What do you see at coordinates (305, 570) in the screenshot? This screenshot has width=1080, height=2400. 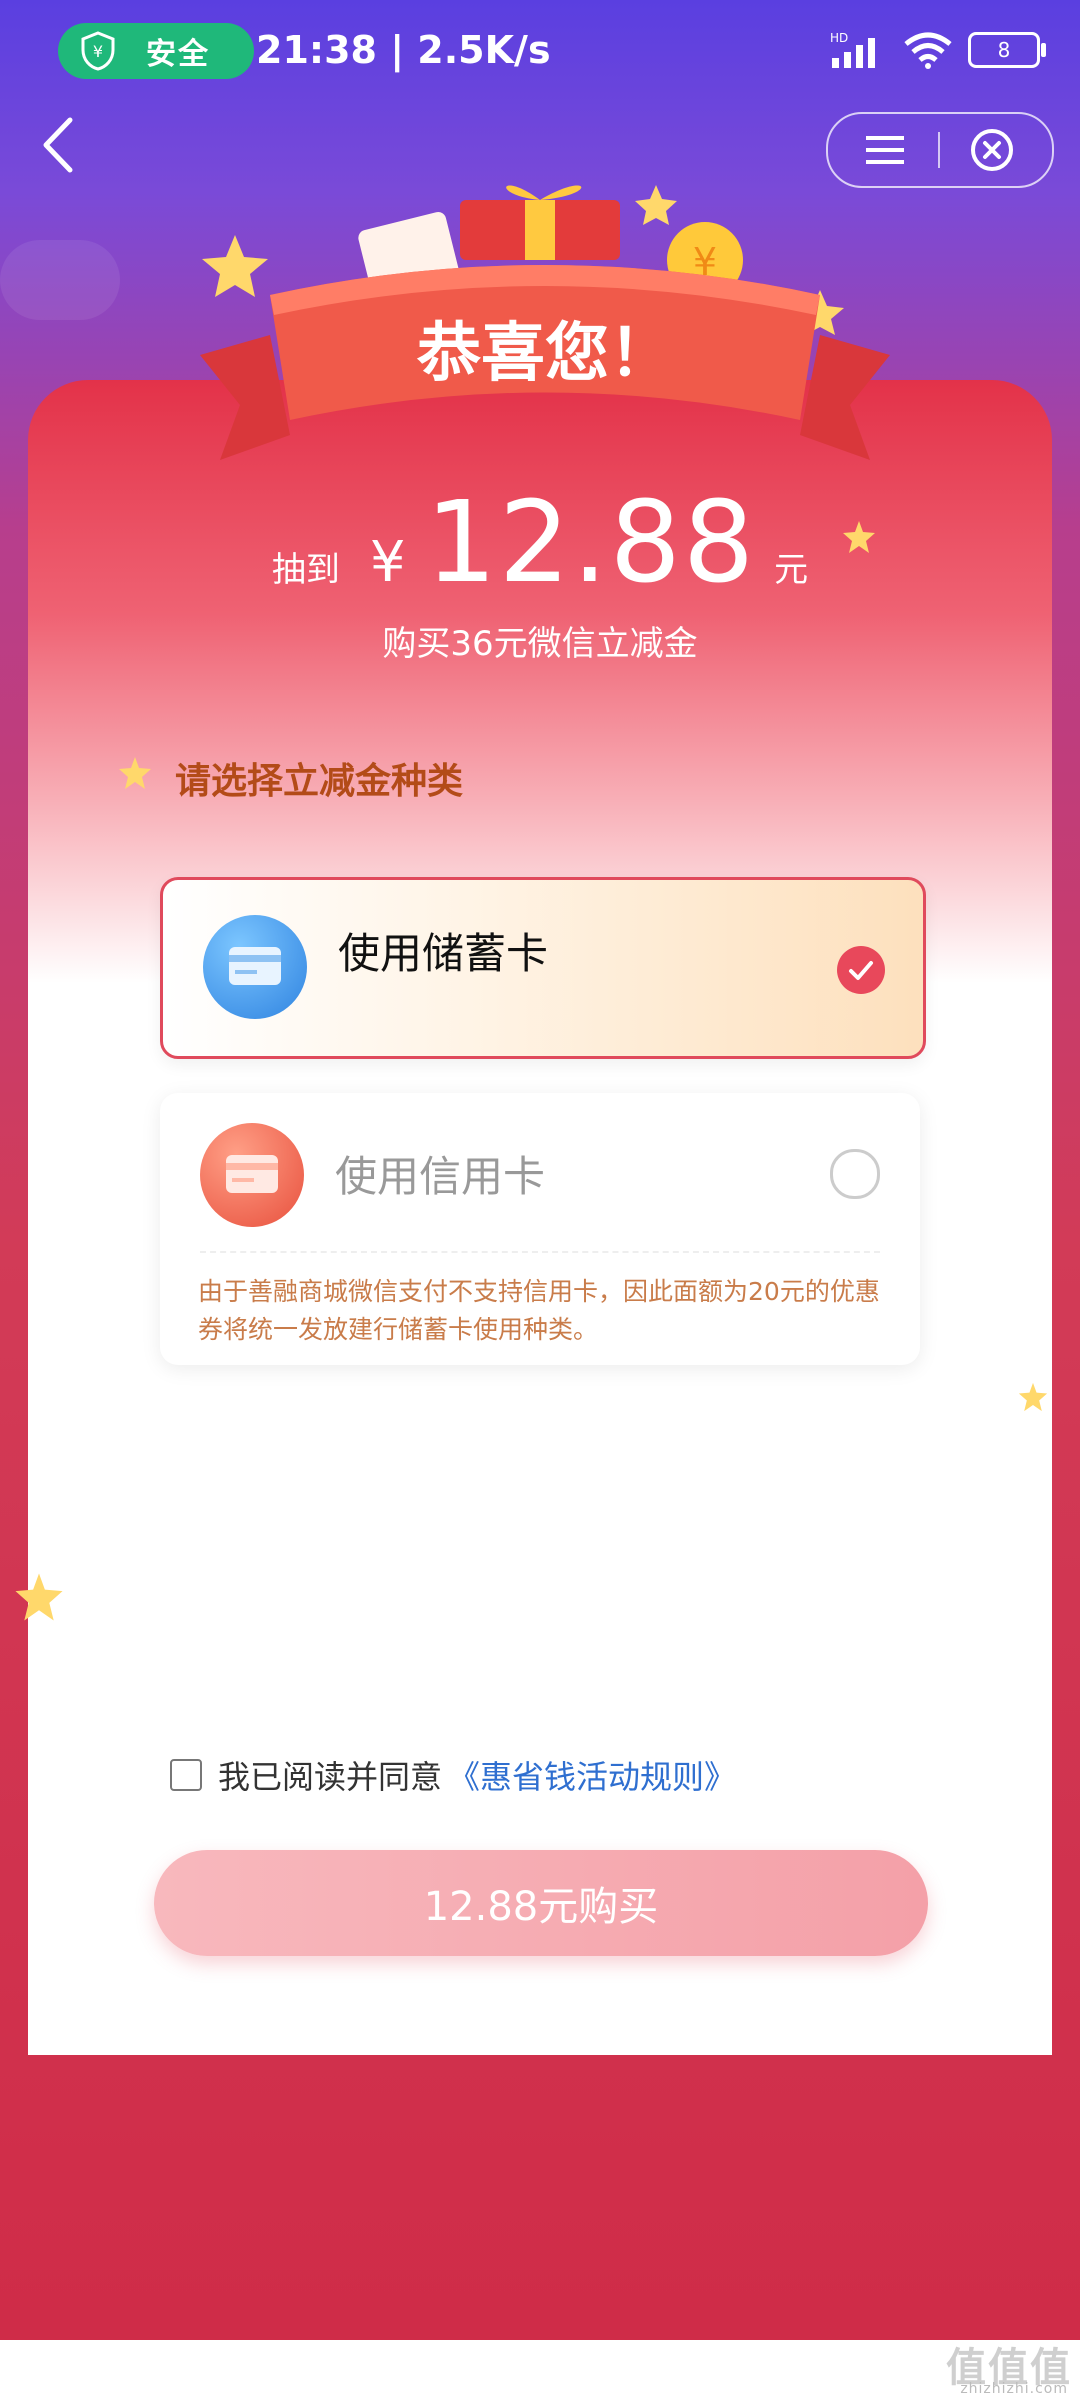 I see `prize-label: 抽到` at bounding box center [305, 570].